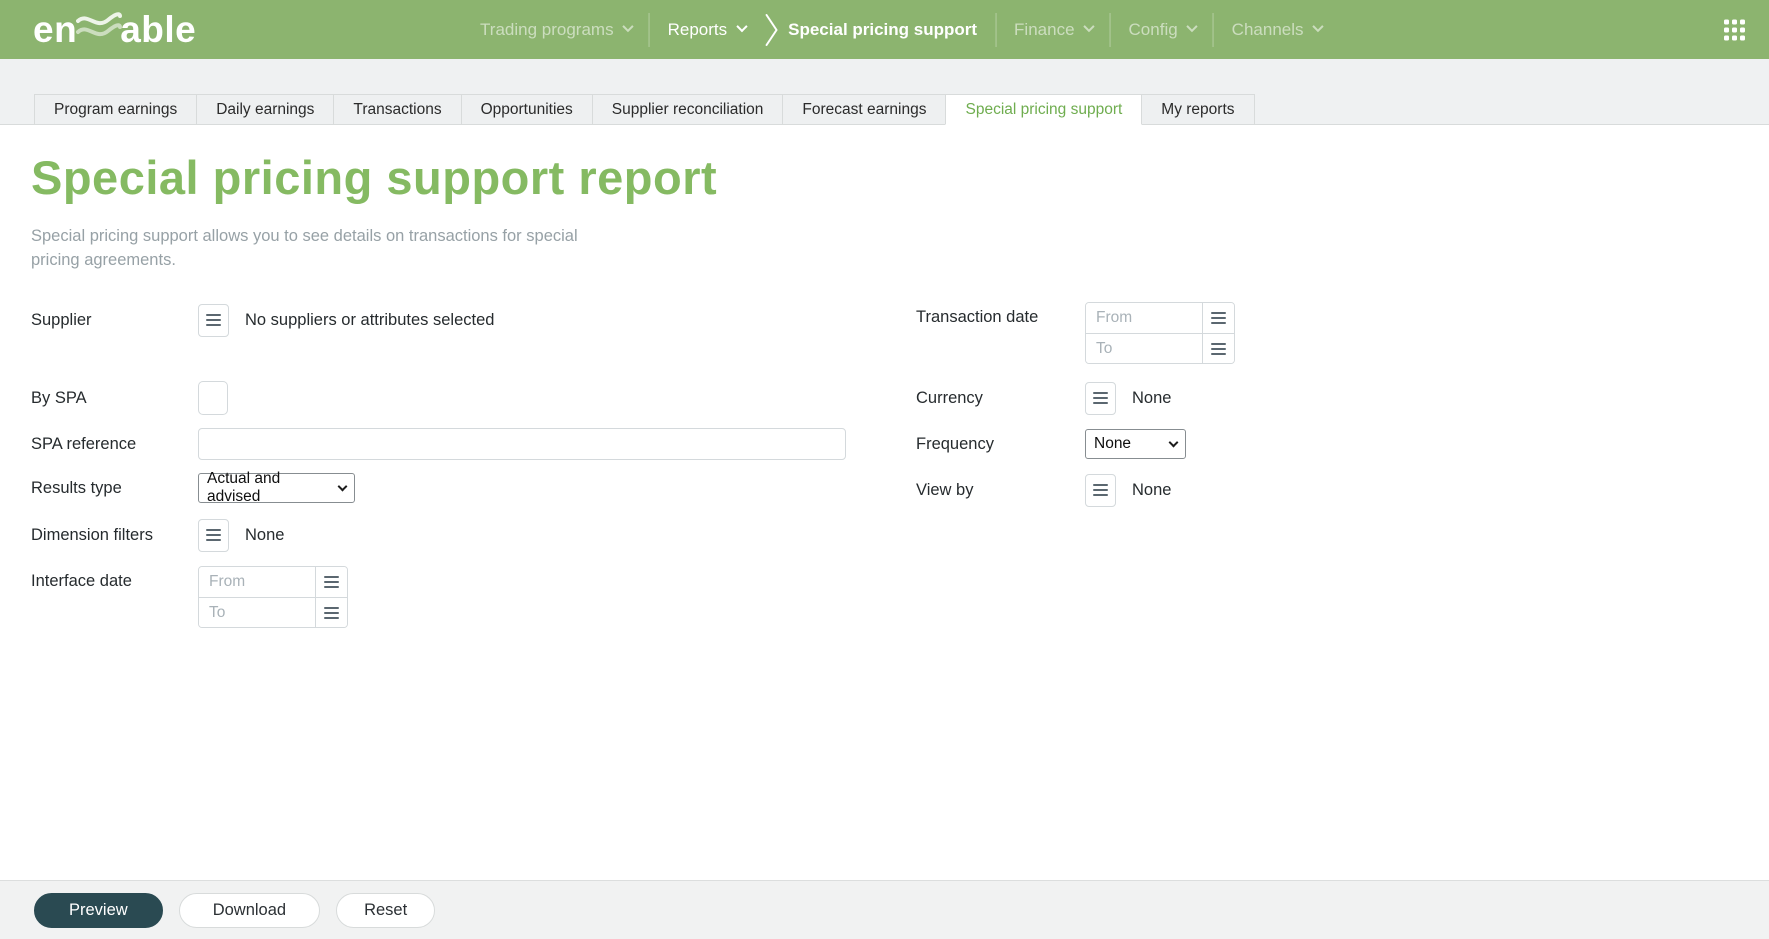 This screenshot has width=1769, height=939. I want to click on tab-my-reports: My reports, so click(1198, 109).